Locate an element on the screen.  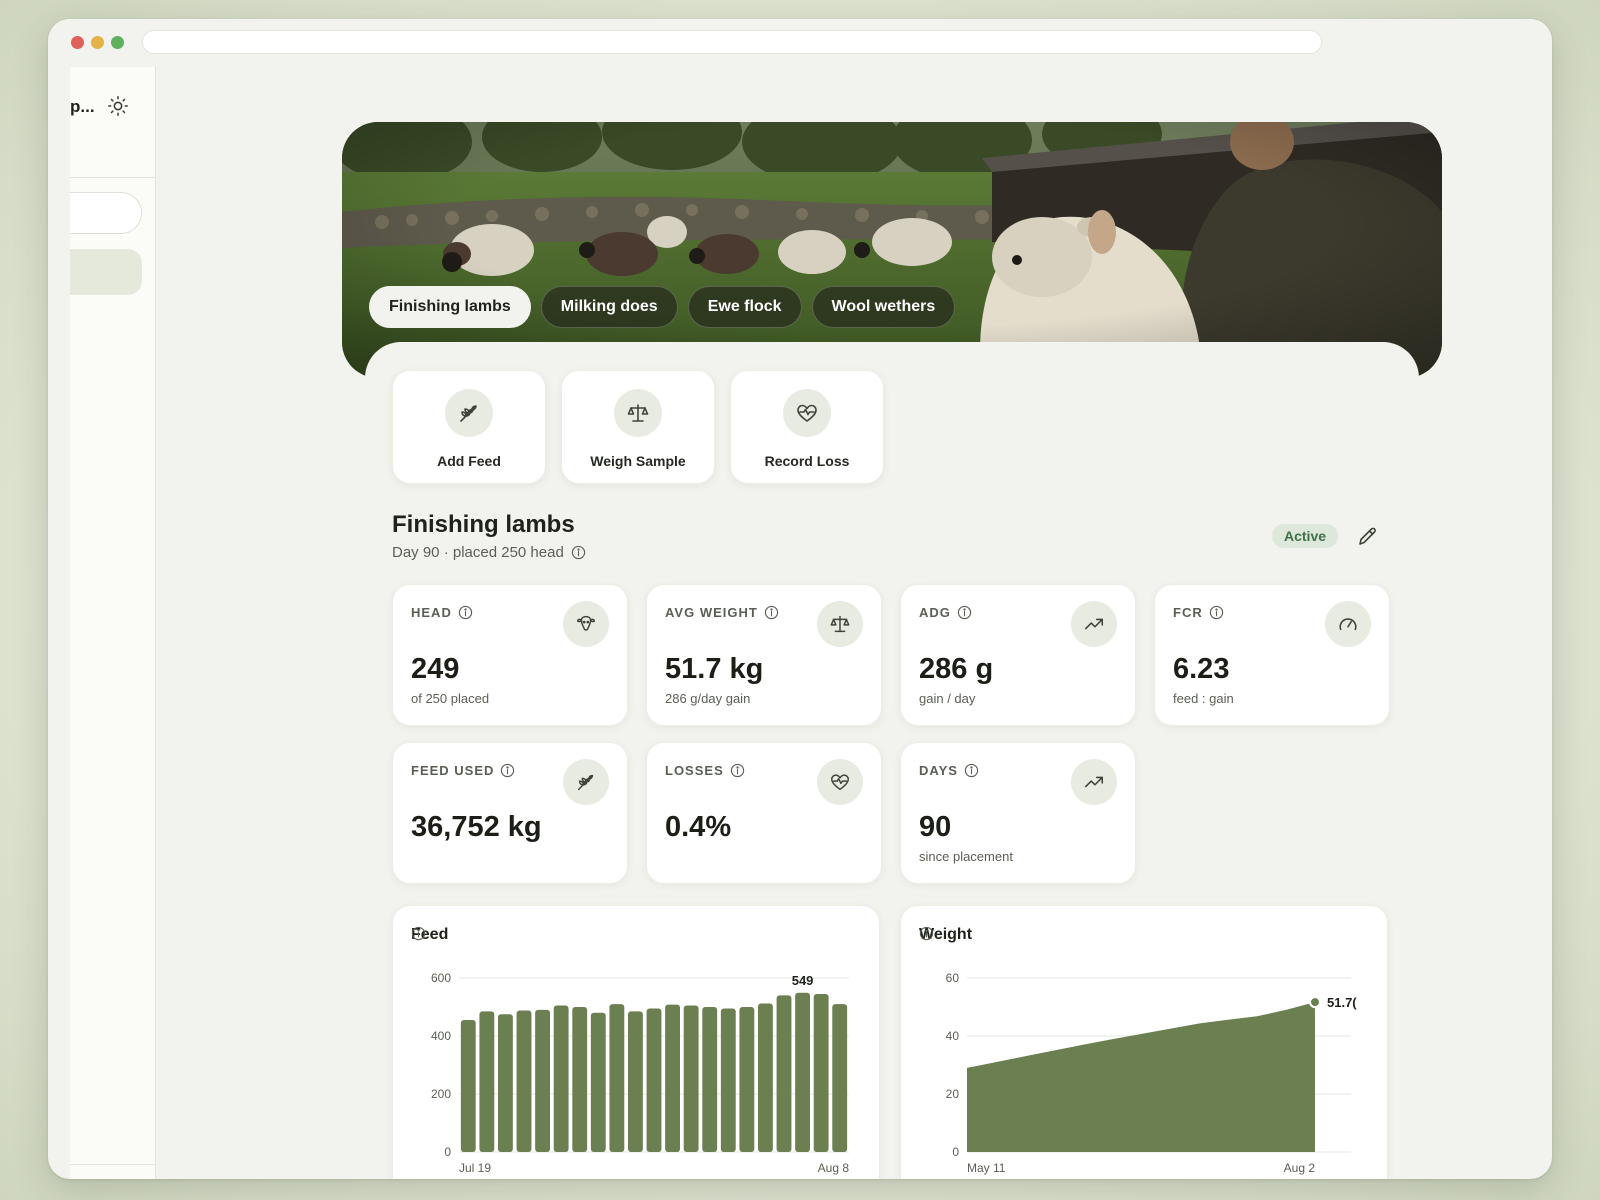
x-tick-label: Aug 8 is located at coordinates (834, 1168).